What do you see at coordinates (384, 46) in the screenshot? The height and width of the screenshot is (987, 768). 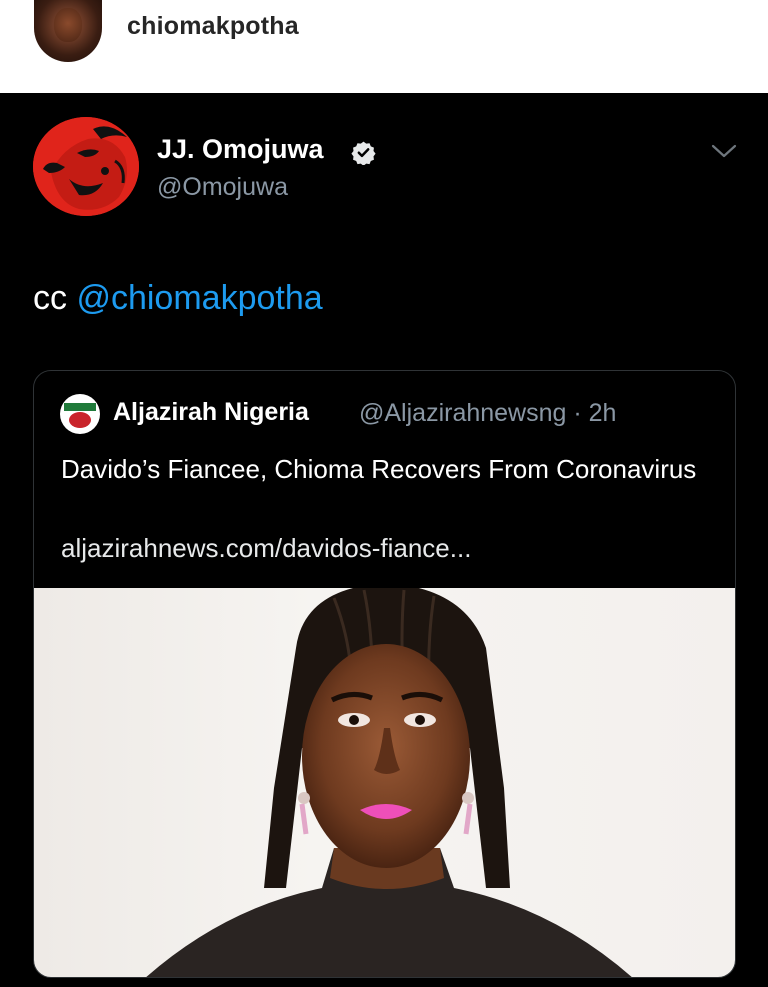 I see `instagram-header: chiomakpotha` at bounding box center [384, 46].